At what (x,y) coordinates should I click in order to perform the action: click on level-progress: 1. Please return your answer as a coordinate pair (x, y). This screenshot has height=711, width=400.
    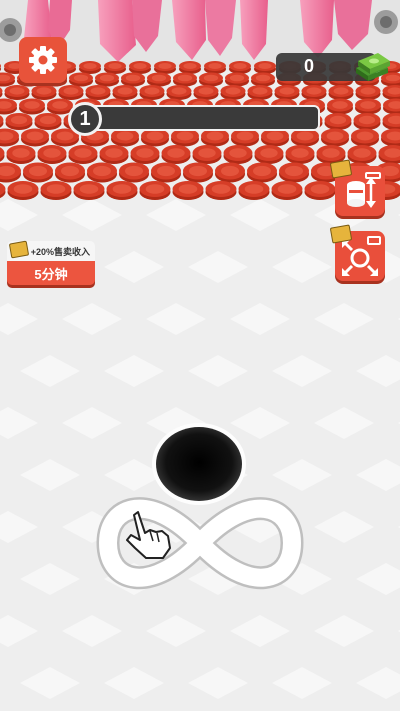
    Looking at the image, I should click on (195, 119).